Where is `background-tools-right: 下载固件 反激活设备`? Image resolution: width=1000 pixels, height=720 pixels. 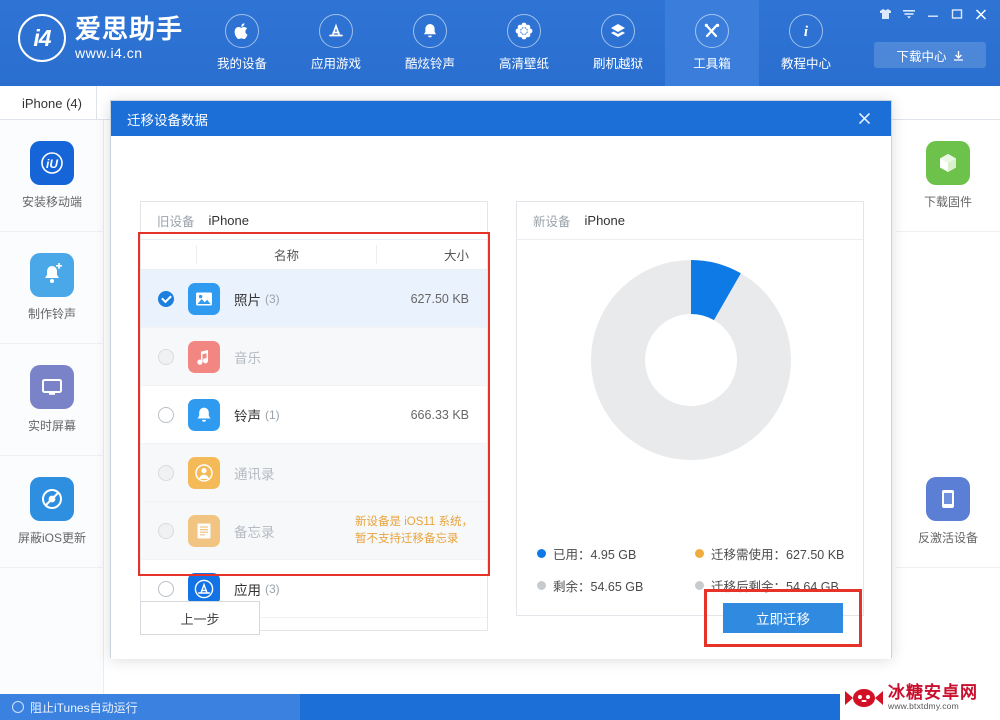
background-tools-right: 下载固件 反激活设备 is located at coordinates (948, 344).